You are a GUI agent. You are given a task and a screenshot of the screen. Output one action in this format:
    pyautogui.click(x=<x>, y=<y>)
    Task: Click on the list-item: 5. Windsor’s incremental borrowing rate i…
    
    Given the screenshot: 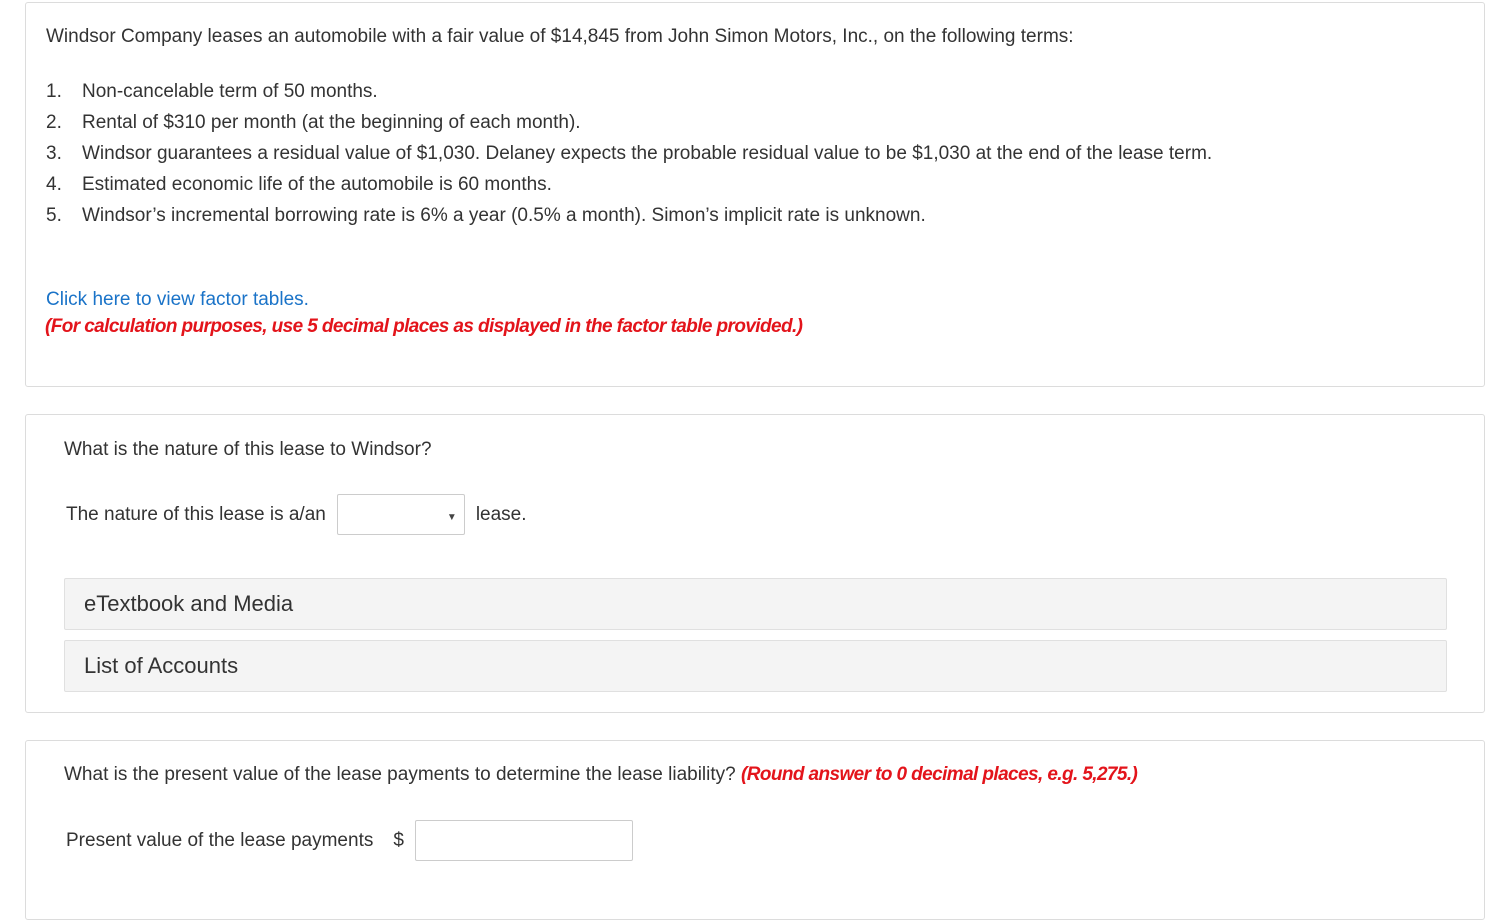 What is the action you would take?
    pyautogui.click(x=486, y=215)
    